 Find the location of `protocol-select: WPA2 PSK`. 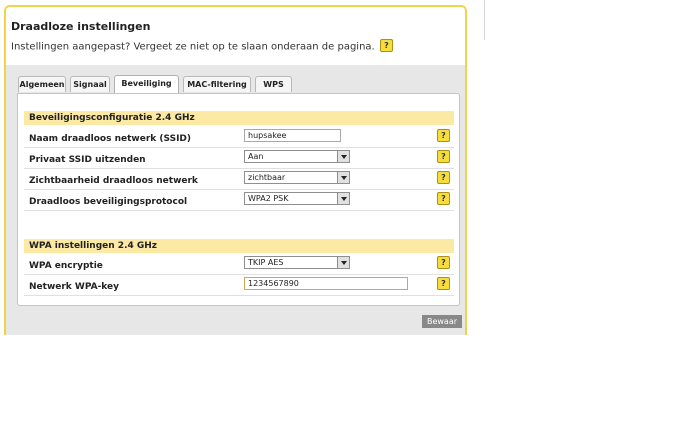

protocol-select: WPA2 PSK is located at coordinates (297, 198).